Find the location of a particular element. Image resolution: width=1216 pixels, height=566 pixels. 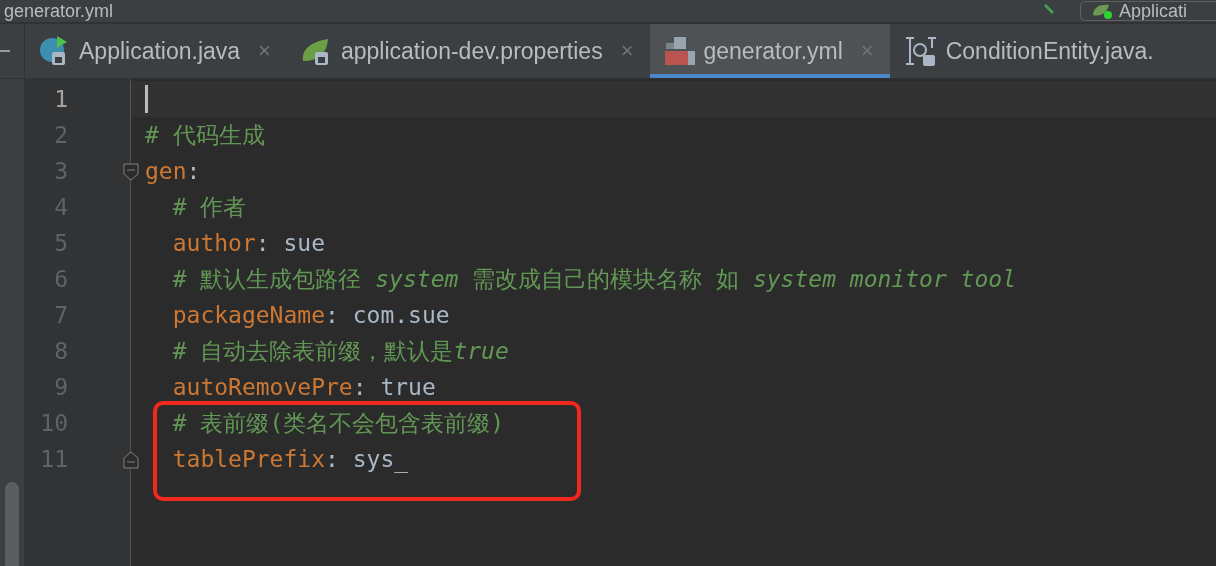

code-comment: # 作者 is located at coordinates (209, 207).